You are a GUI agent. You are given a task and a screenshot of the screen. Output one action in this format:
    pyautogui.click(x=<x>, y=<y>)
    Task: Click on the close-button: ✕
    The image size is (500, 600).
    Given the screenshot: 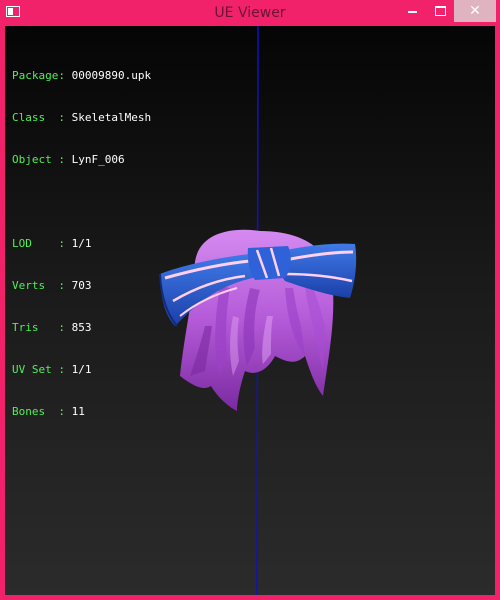 What is the action you would take?
    pyautogui.click(x=475, y=11)
    